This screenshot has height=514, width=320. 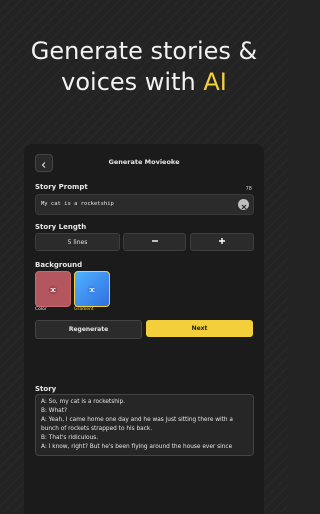 I want to click on headline-line-2-prefix: voices with, so click(x=132, y=82).